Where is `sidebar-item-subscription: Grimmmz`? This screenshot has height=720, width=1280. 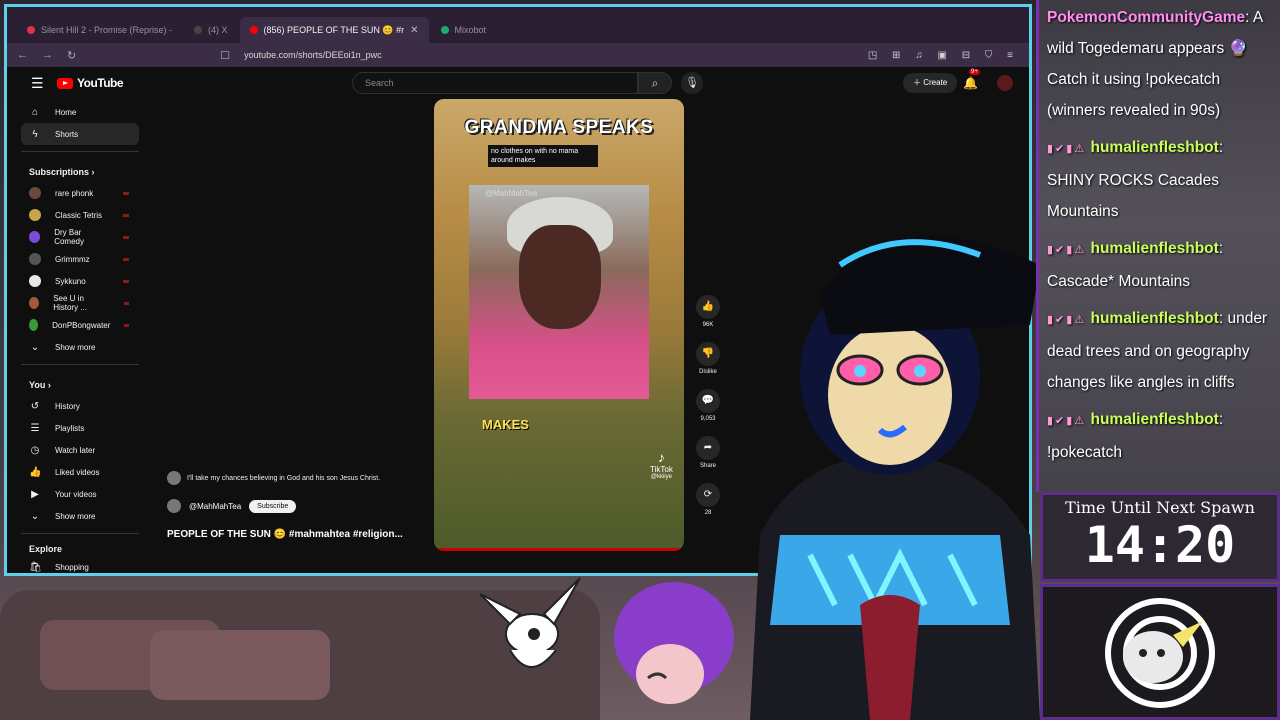 sidebar-item-subscription: Grimmmz is located at coordinates (80, 259).